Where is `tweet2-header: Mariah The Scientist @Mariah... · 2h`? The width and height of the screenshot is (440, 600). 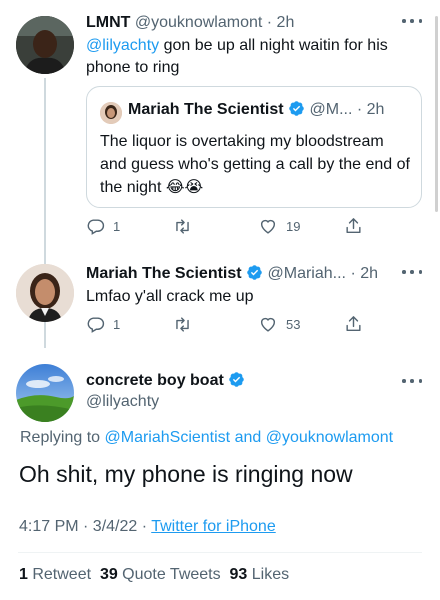
tweet2-header: Mariah The Scientist @Mariah... · 2h is located at coordinates (232, 273).